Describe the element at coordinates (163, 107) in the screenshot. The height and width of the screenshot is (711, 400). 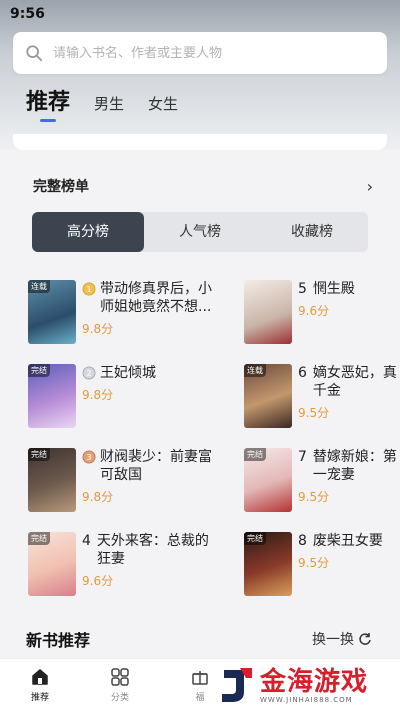
I see `tab-female: 女生` at that location.